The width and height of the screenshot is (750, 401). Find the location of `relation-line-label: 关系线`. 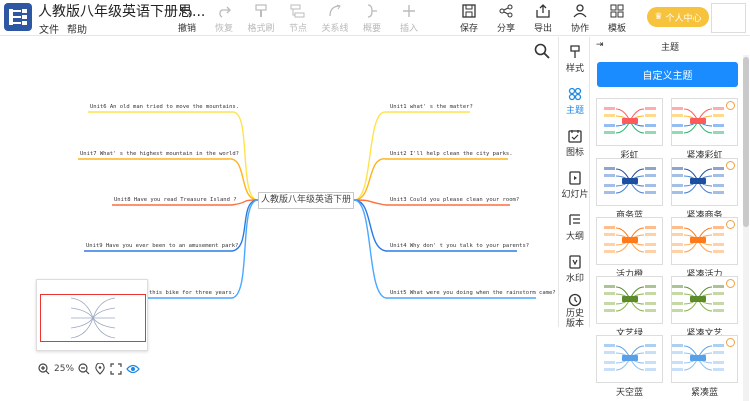

relation-line-label: 关系线 is located at coordinates (335, 29).